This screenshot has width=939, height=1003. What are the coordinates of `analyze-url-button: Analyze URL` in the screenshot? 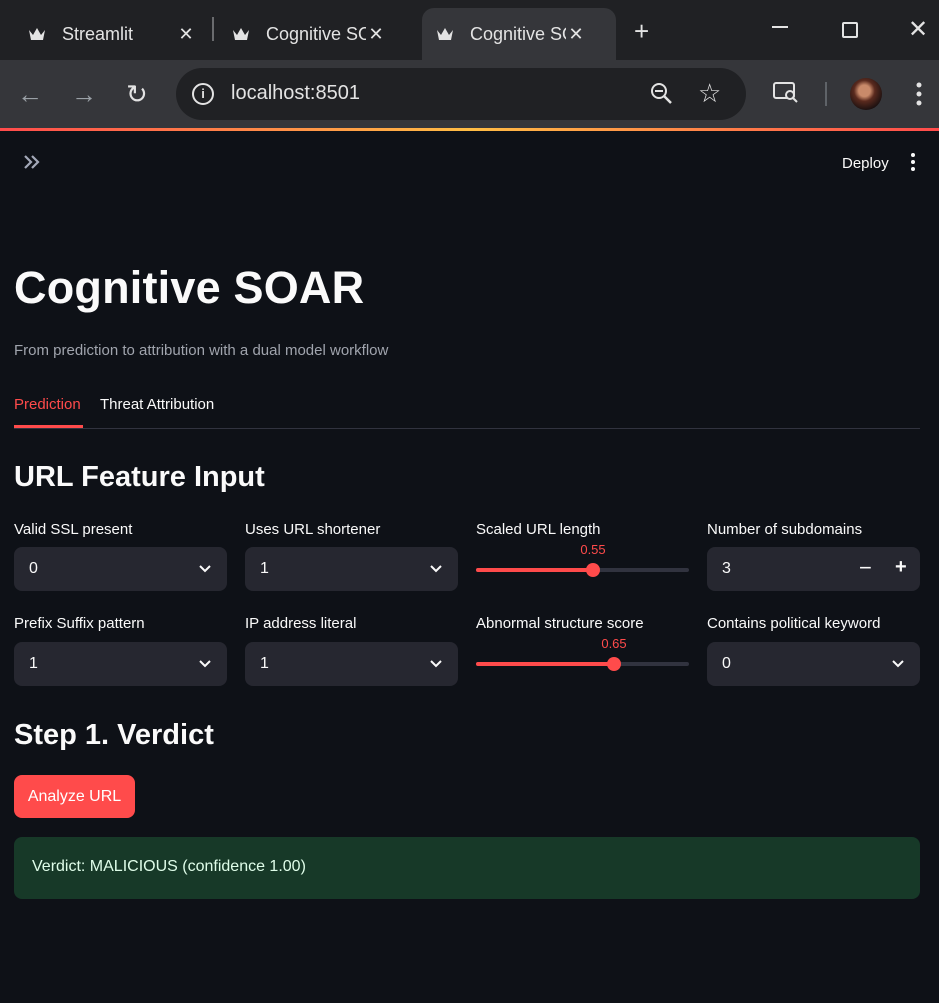 It's located at (74, 796).